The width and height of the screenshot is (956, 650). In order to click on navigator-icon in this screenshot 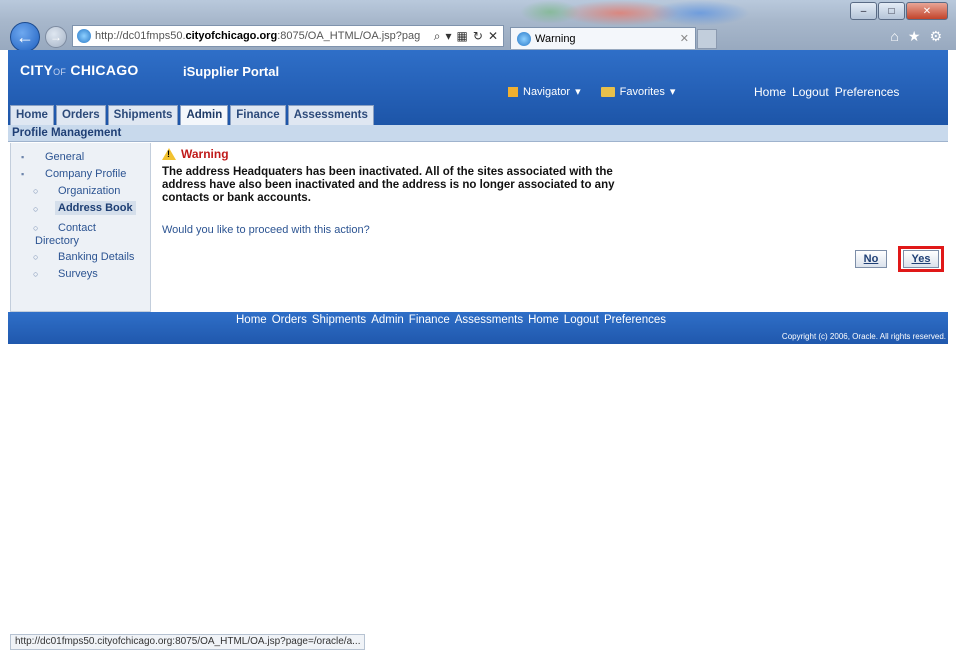, I will do `click(513, 91)`.